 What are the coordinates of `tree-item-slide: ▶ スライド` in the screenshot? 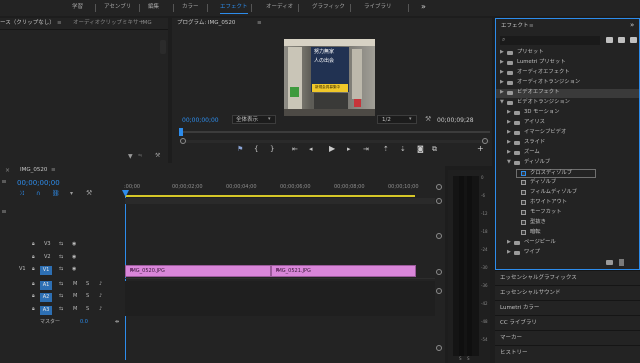 It's located at (567, 143).